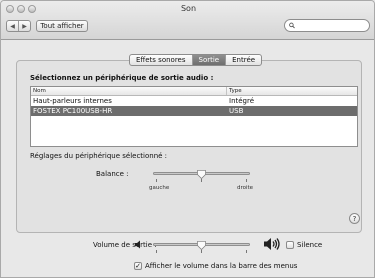 The image size is (375, 278). I want to click on search-input, so click(333, 25).